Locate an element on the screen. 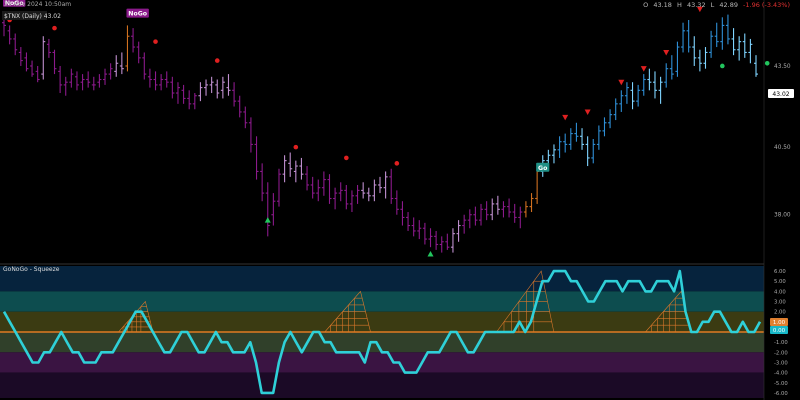 The image size is (800, 400). oscillator-tick: -6.00 is located at coordinates (781, 394).